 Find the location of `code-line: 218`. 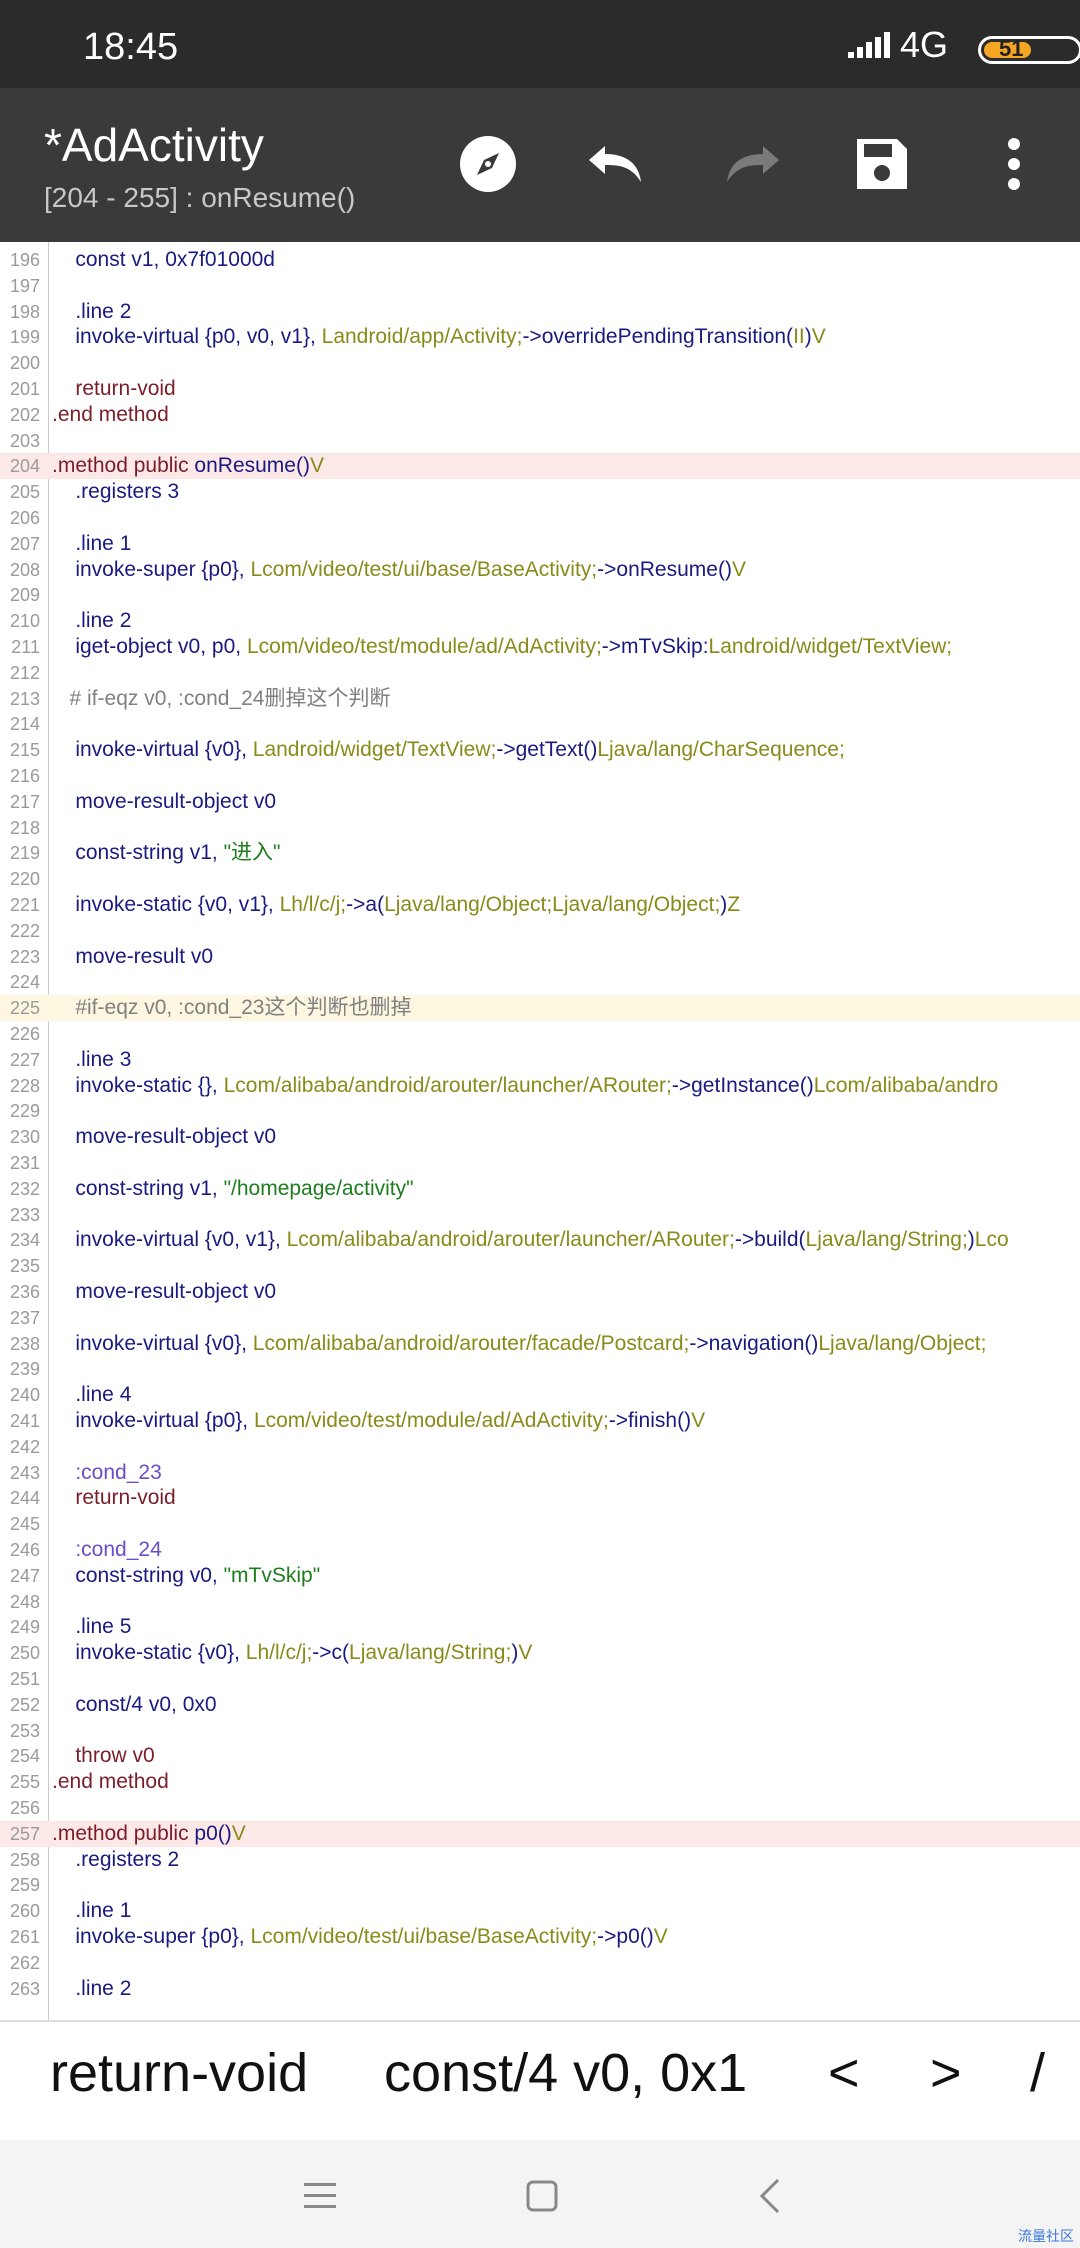

code-line: 218 is located at coordinates (540, 828).